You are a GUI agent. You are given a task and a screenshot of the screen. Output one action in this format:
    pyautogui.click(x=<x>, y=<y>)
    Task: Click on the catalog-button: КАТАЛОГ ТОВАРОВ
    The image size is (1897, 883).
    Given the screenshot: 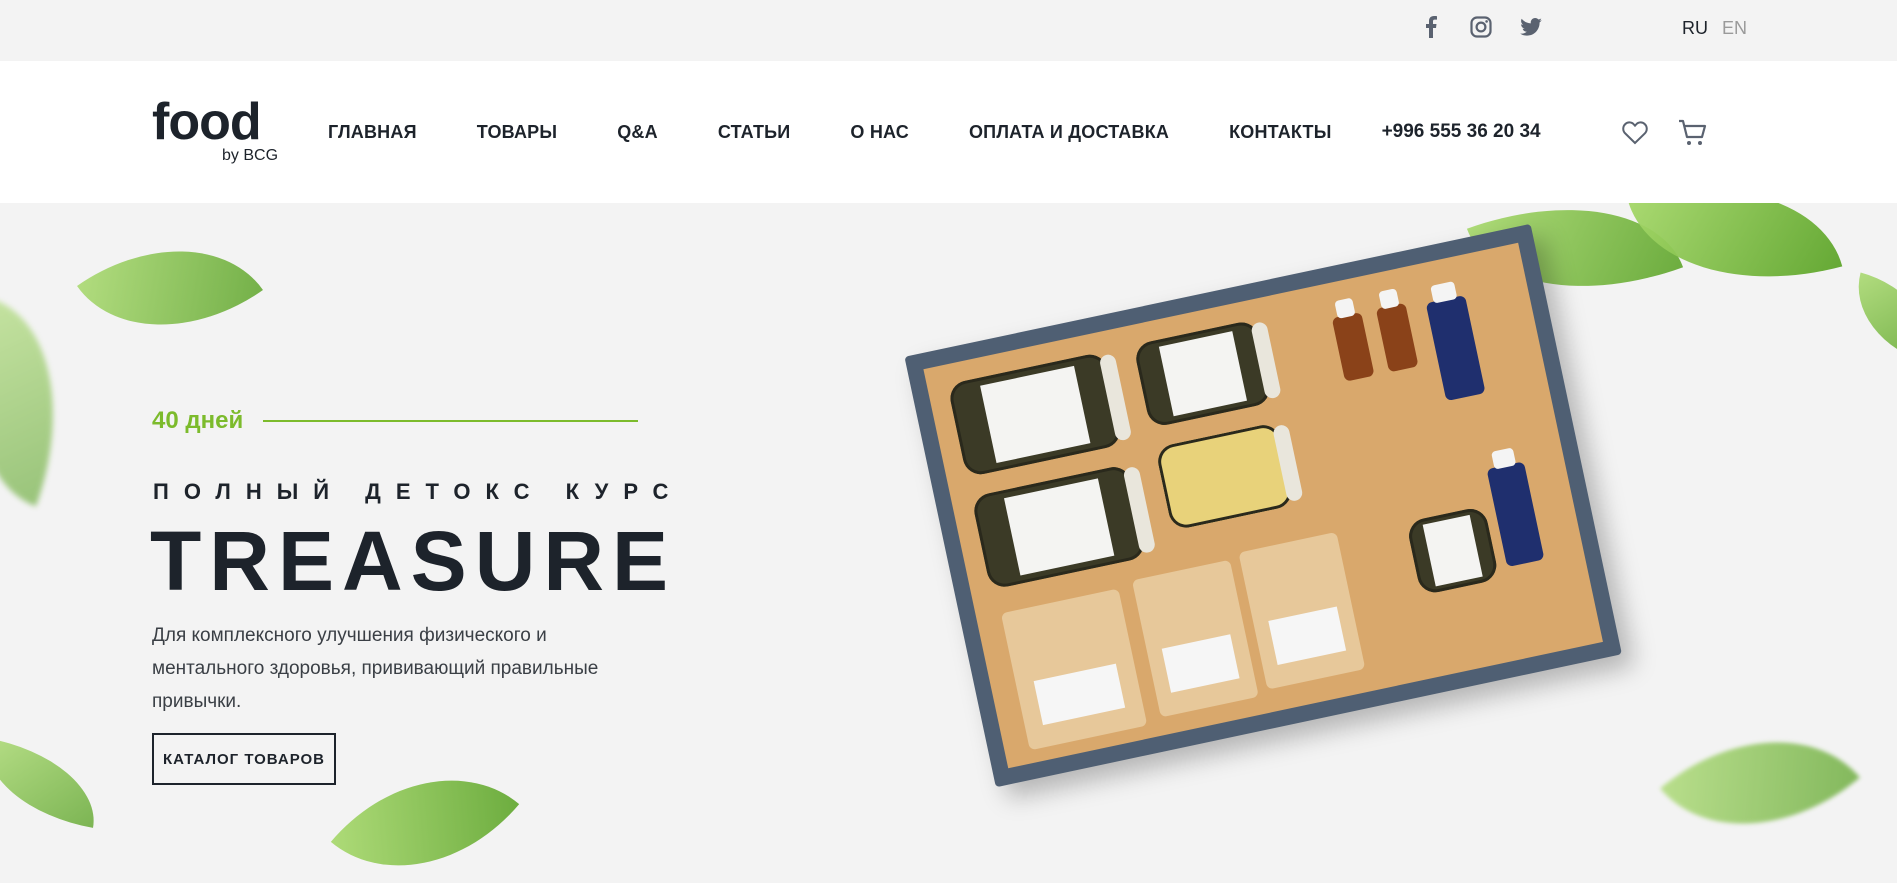 What is the action you would take?
    pyautogui.click(x=244, y=759)
    